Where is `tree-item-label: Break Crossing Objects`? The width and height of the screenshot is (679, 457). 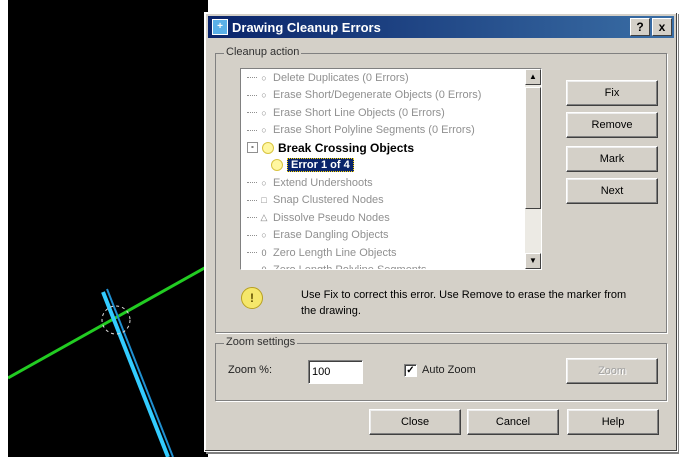
tree-item-label: Break Crossing Objects is located at coordinates (346, 147).